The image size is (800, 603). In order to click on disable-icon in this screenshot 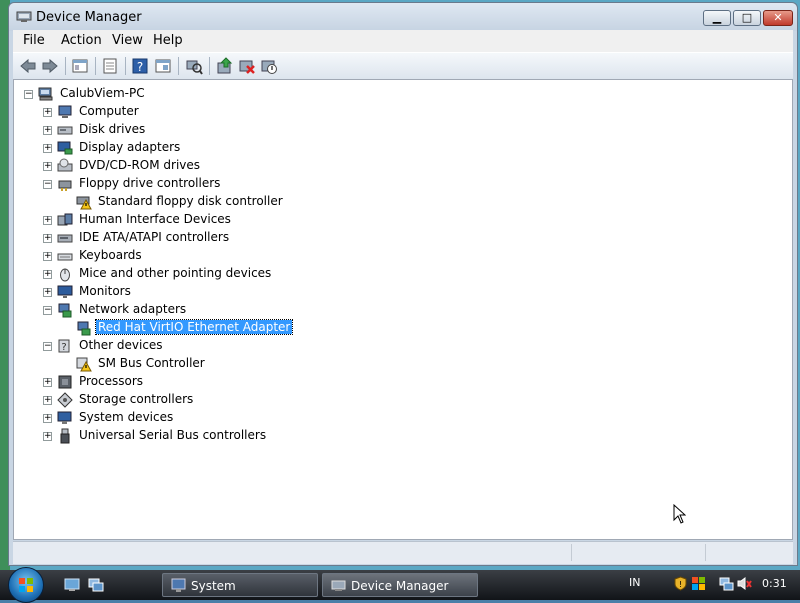, I will do `click(269, 66)`.